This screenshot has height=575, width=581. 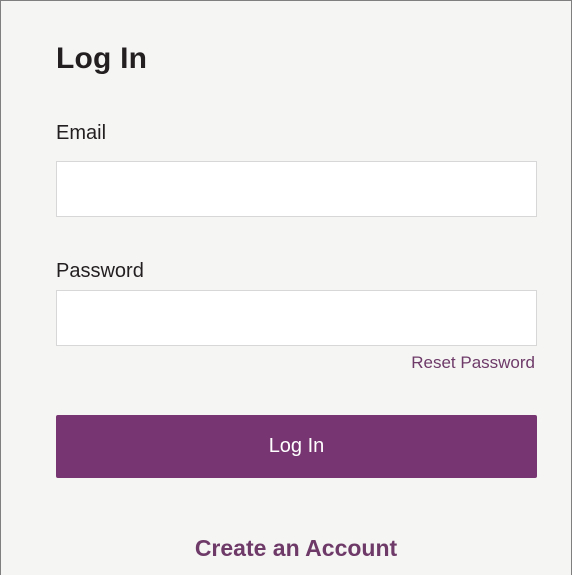 What do you see at coordinates (296, 189) in the screenshot?
I see `email-field` at bounding box center [296, 189].